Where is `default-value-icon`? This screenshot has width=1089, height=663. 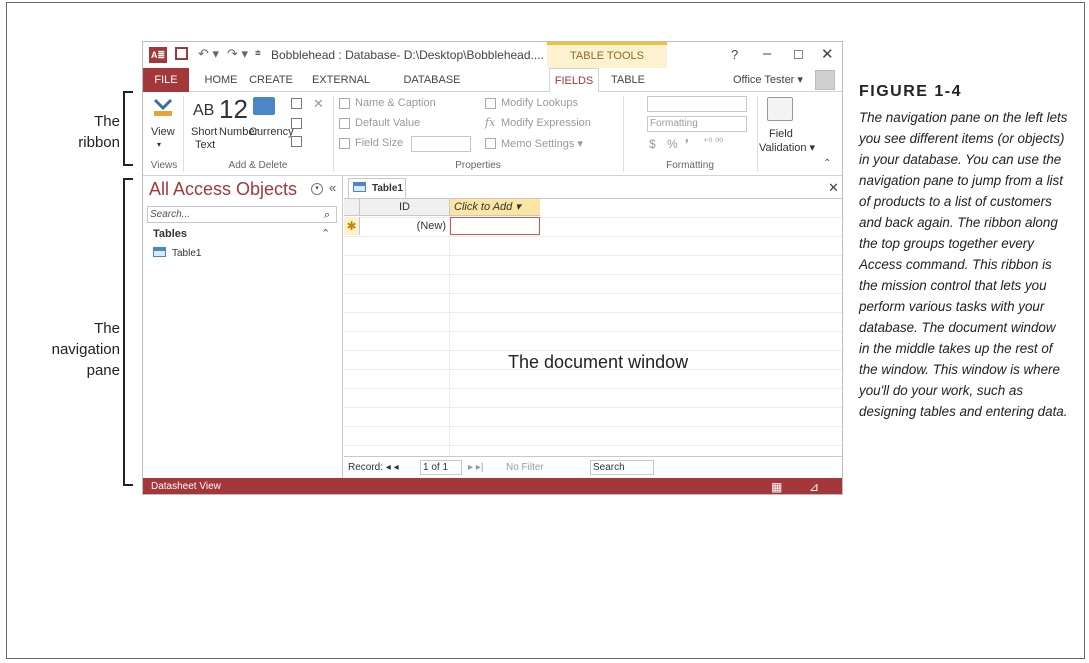
default-value-icon is located at coordinates (344, 123).